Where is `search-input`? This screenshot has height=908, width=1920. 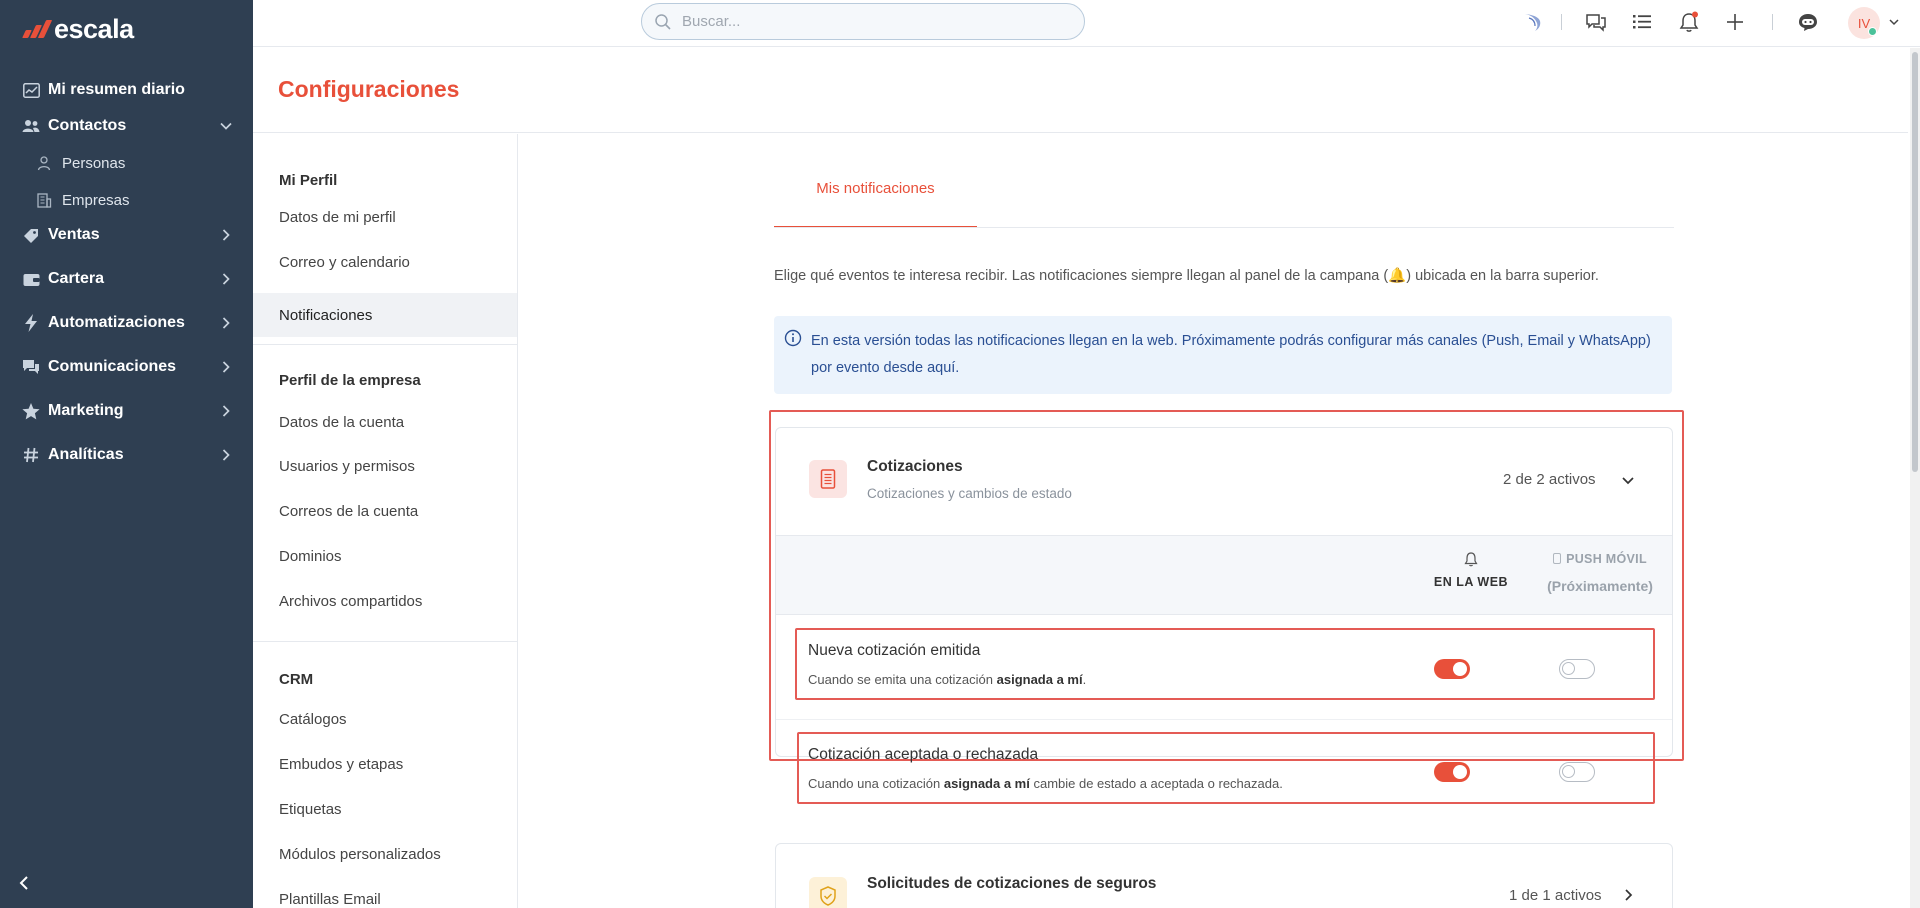
search-input is located at coordinates (872, 21).